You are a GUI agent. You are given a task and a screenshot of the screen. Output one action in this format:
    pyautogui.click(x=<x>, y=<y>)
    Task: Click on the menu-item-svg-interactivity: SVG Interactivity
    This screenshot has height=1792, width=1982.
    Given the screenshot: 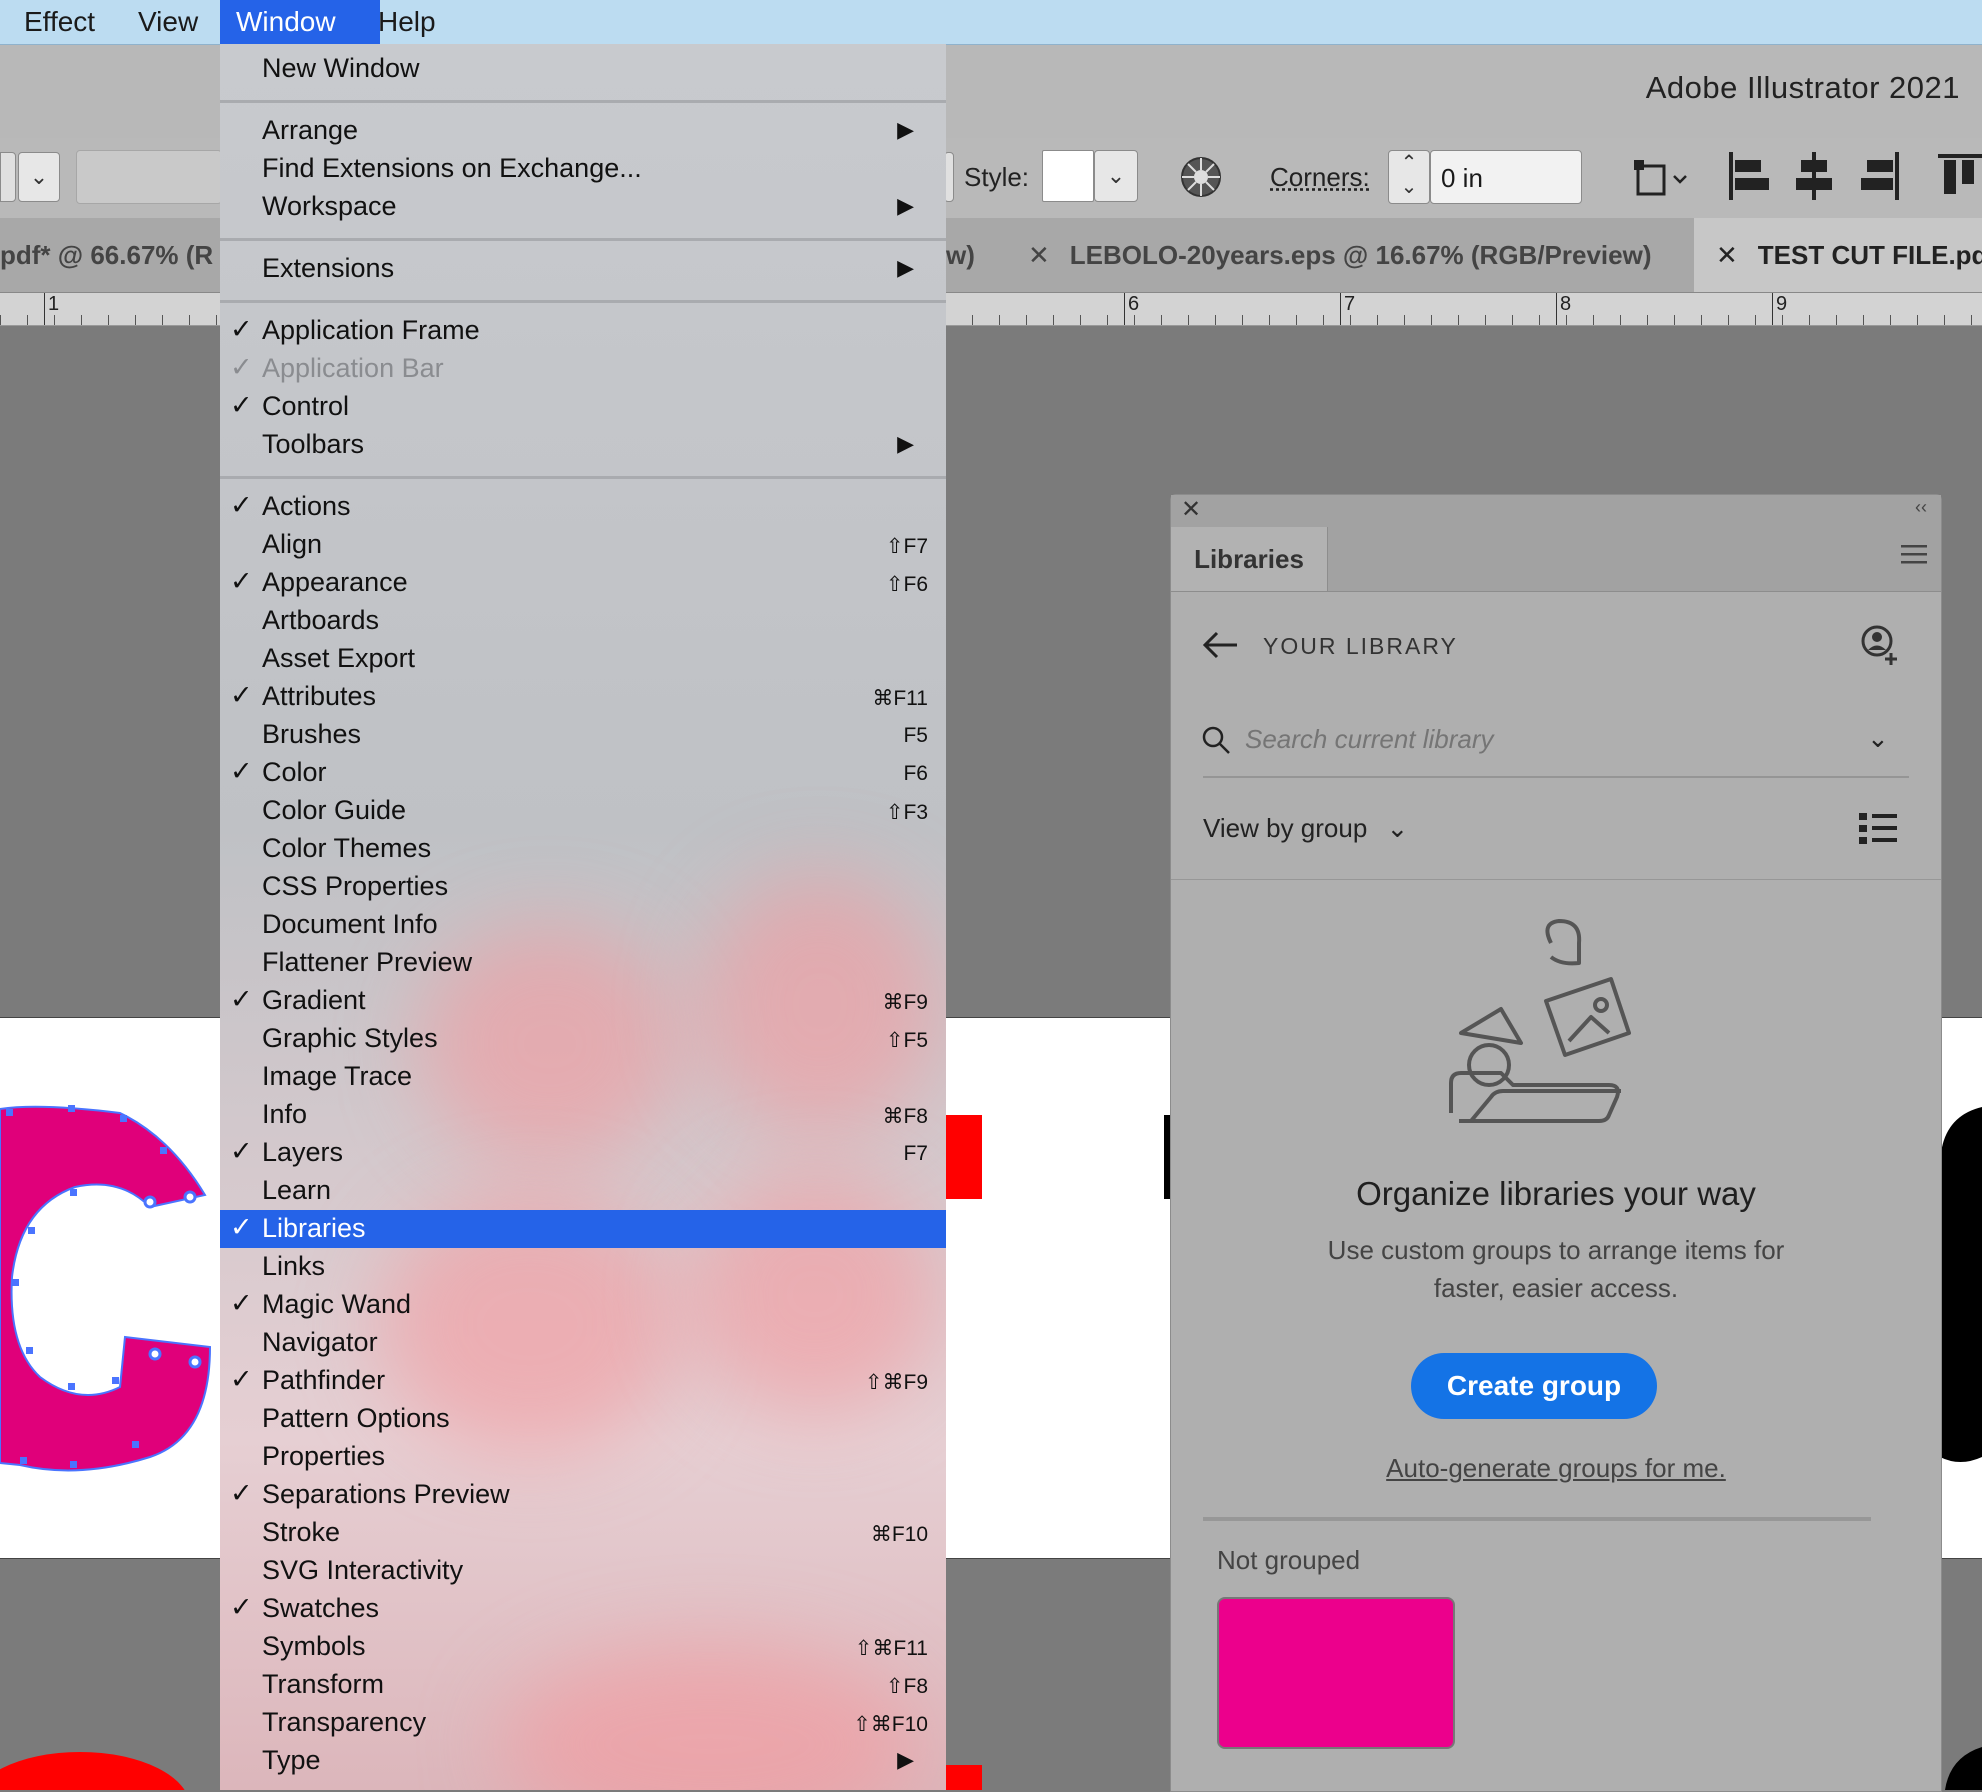 What is the action you would take?
    pyautogui.click(x=583, y=1571)
    